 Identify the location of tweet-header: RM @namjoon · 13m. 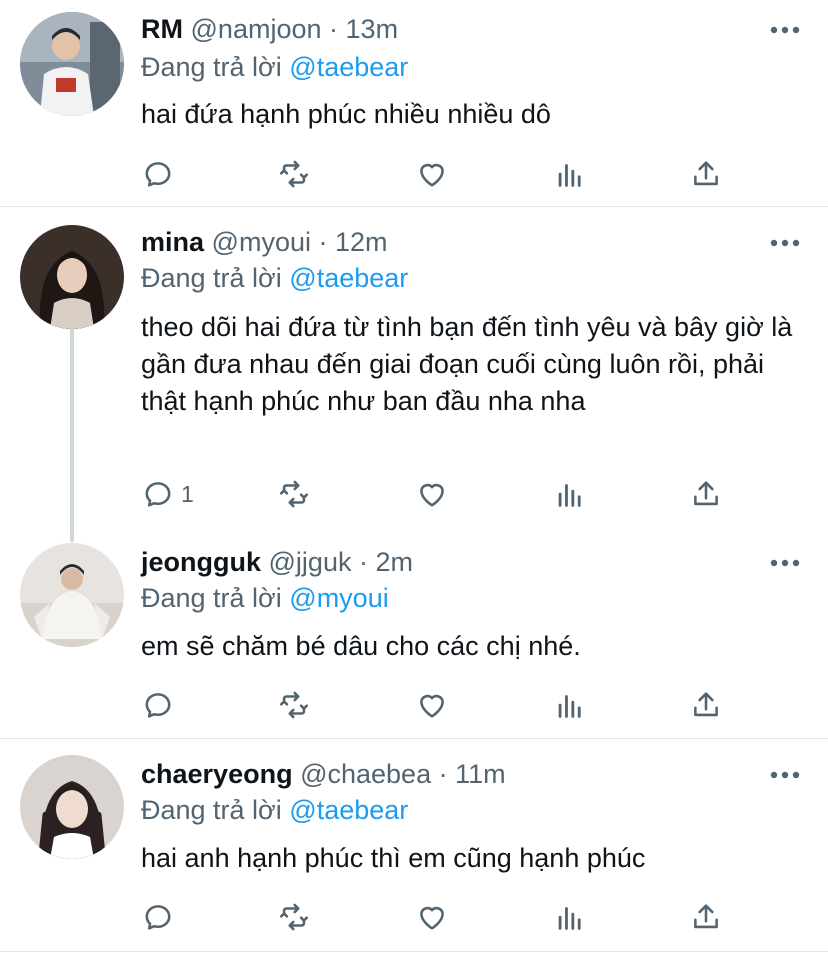
(269, 29).